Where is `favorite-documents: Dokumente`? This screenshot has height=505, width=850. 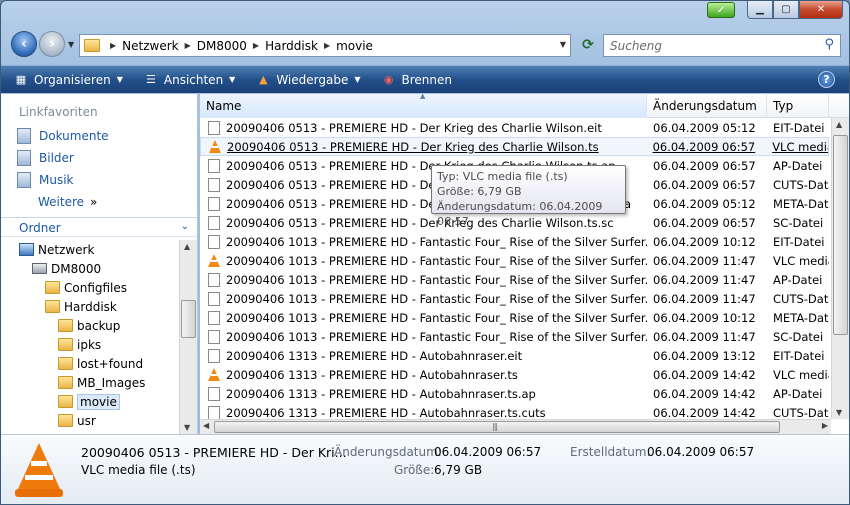 favorite-documents: Dokumente is located at coordinates (99, 136).